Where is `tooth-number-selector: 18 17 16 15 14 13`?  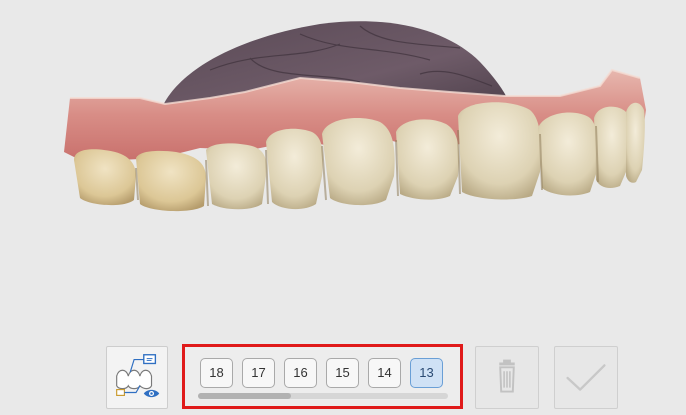
tooth-number-selector: 18 17 16 15 14 13 is located at coordinates (322, 376).